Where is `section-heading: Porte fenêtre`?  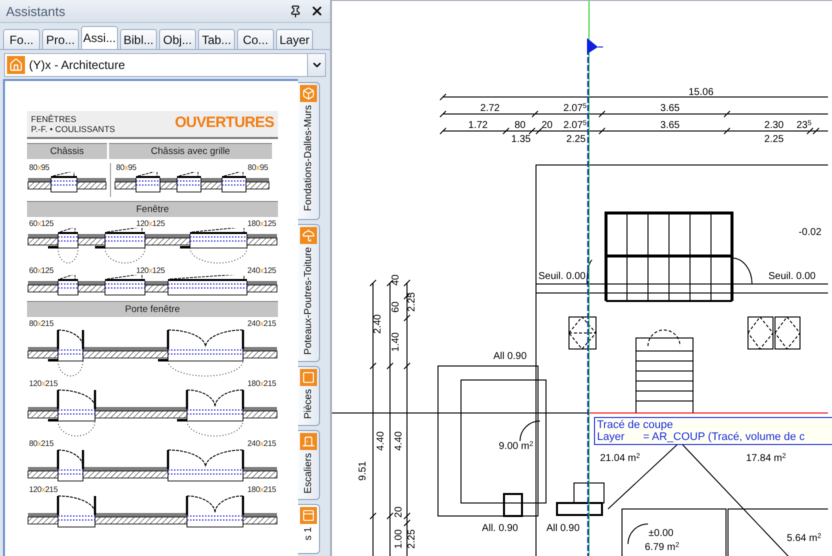
section-heading: Porte fenêtre is located at coordinates (152, 309).